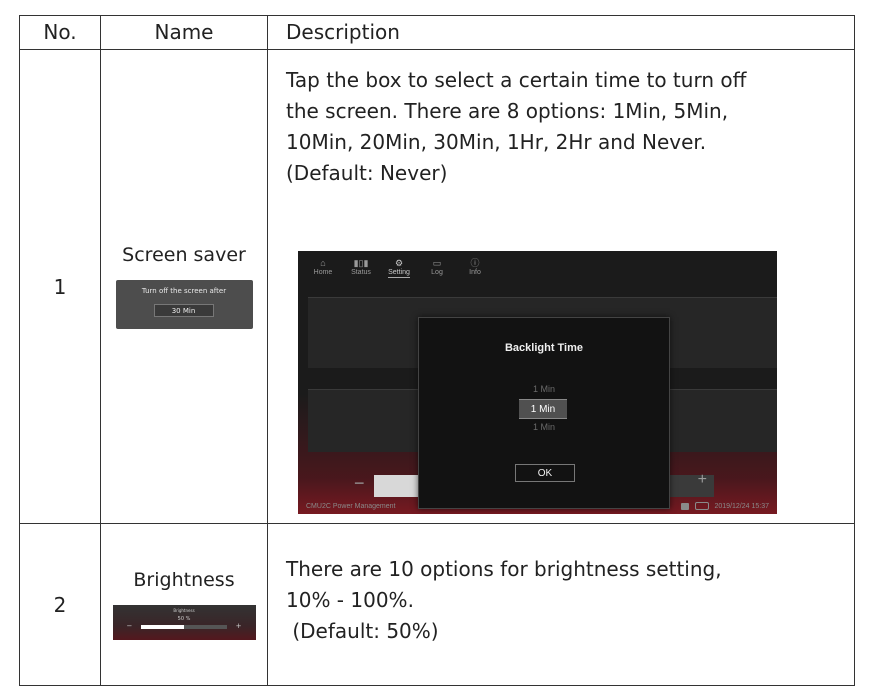 This screenshot has width=874, height=688. I want to click on header-no: No., so click(60, 32).